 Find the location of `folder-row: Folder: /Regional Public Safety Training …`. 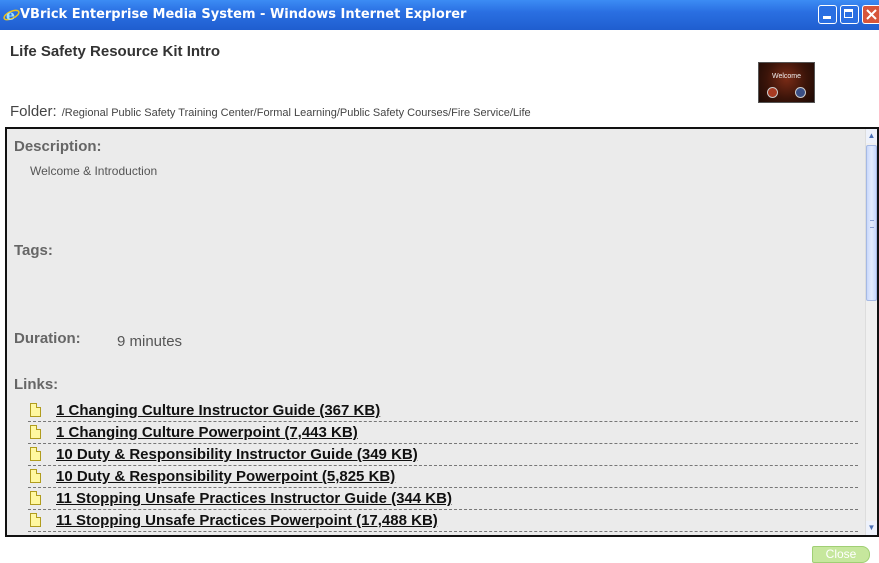

folder-row: Folder: /Regional Public Safety Training … is located at coordinates (440, 115).